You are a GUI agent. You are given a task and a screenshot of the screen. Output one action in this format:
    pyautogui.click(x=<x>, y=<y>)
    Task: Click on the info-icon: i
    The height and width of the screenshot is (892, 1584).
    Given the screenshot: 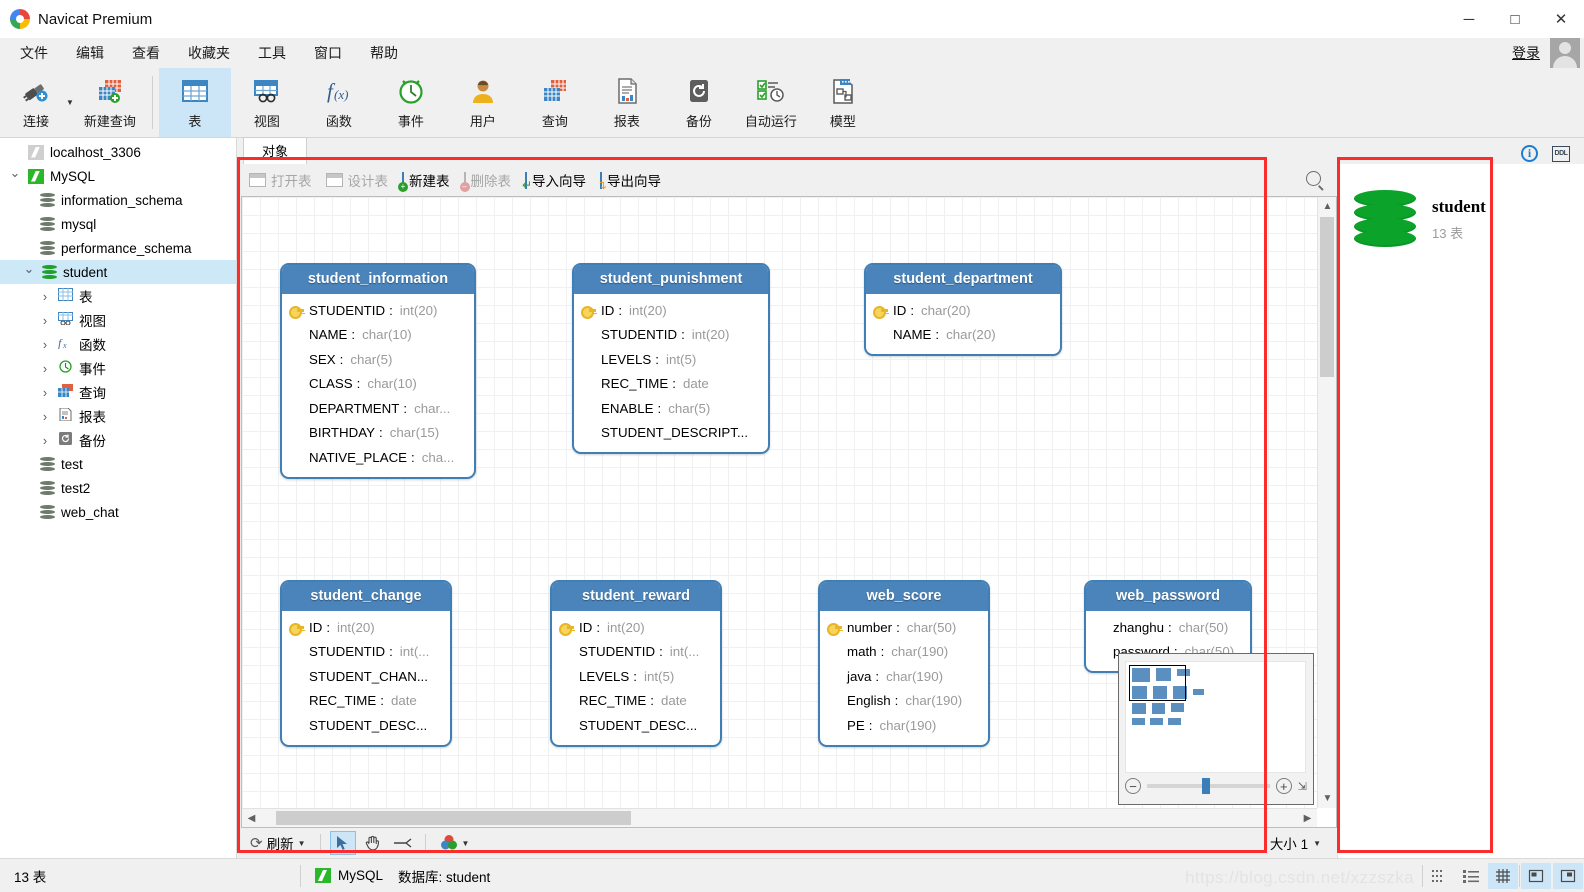 What is the action you would take?
    pyautogui.click(x=1529, y=153)
    